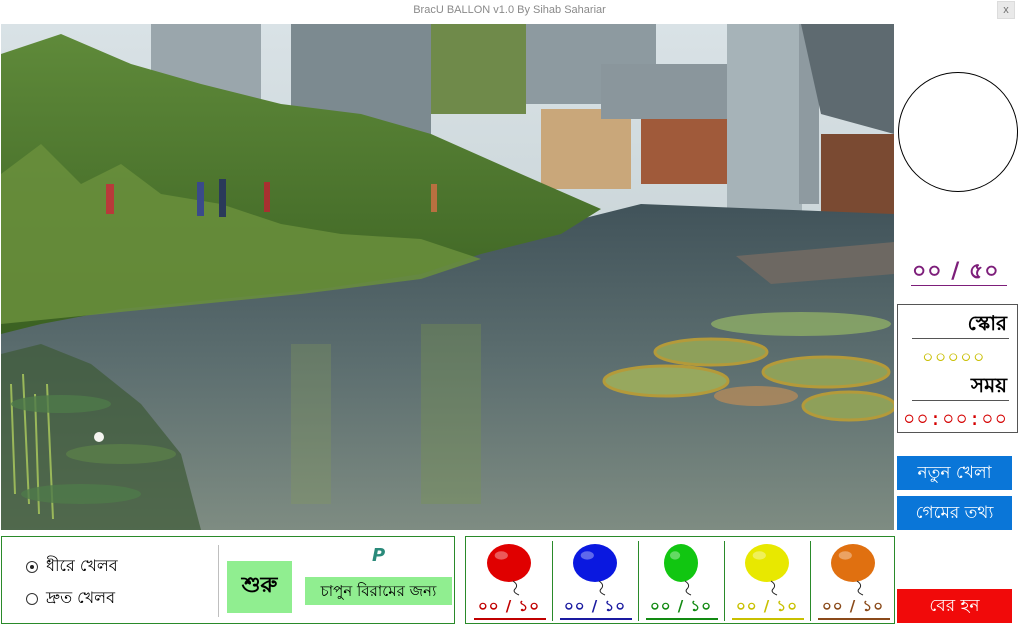  Describe the element at coordinates (595, 563) in the screenshot. I see `blue-balloon-body` at that location.